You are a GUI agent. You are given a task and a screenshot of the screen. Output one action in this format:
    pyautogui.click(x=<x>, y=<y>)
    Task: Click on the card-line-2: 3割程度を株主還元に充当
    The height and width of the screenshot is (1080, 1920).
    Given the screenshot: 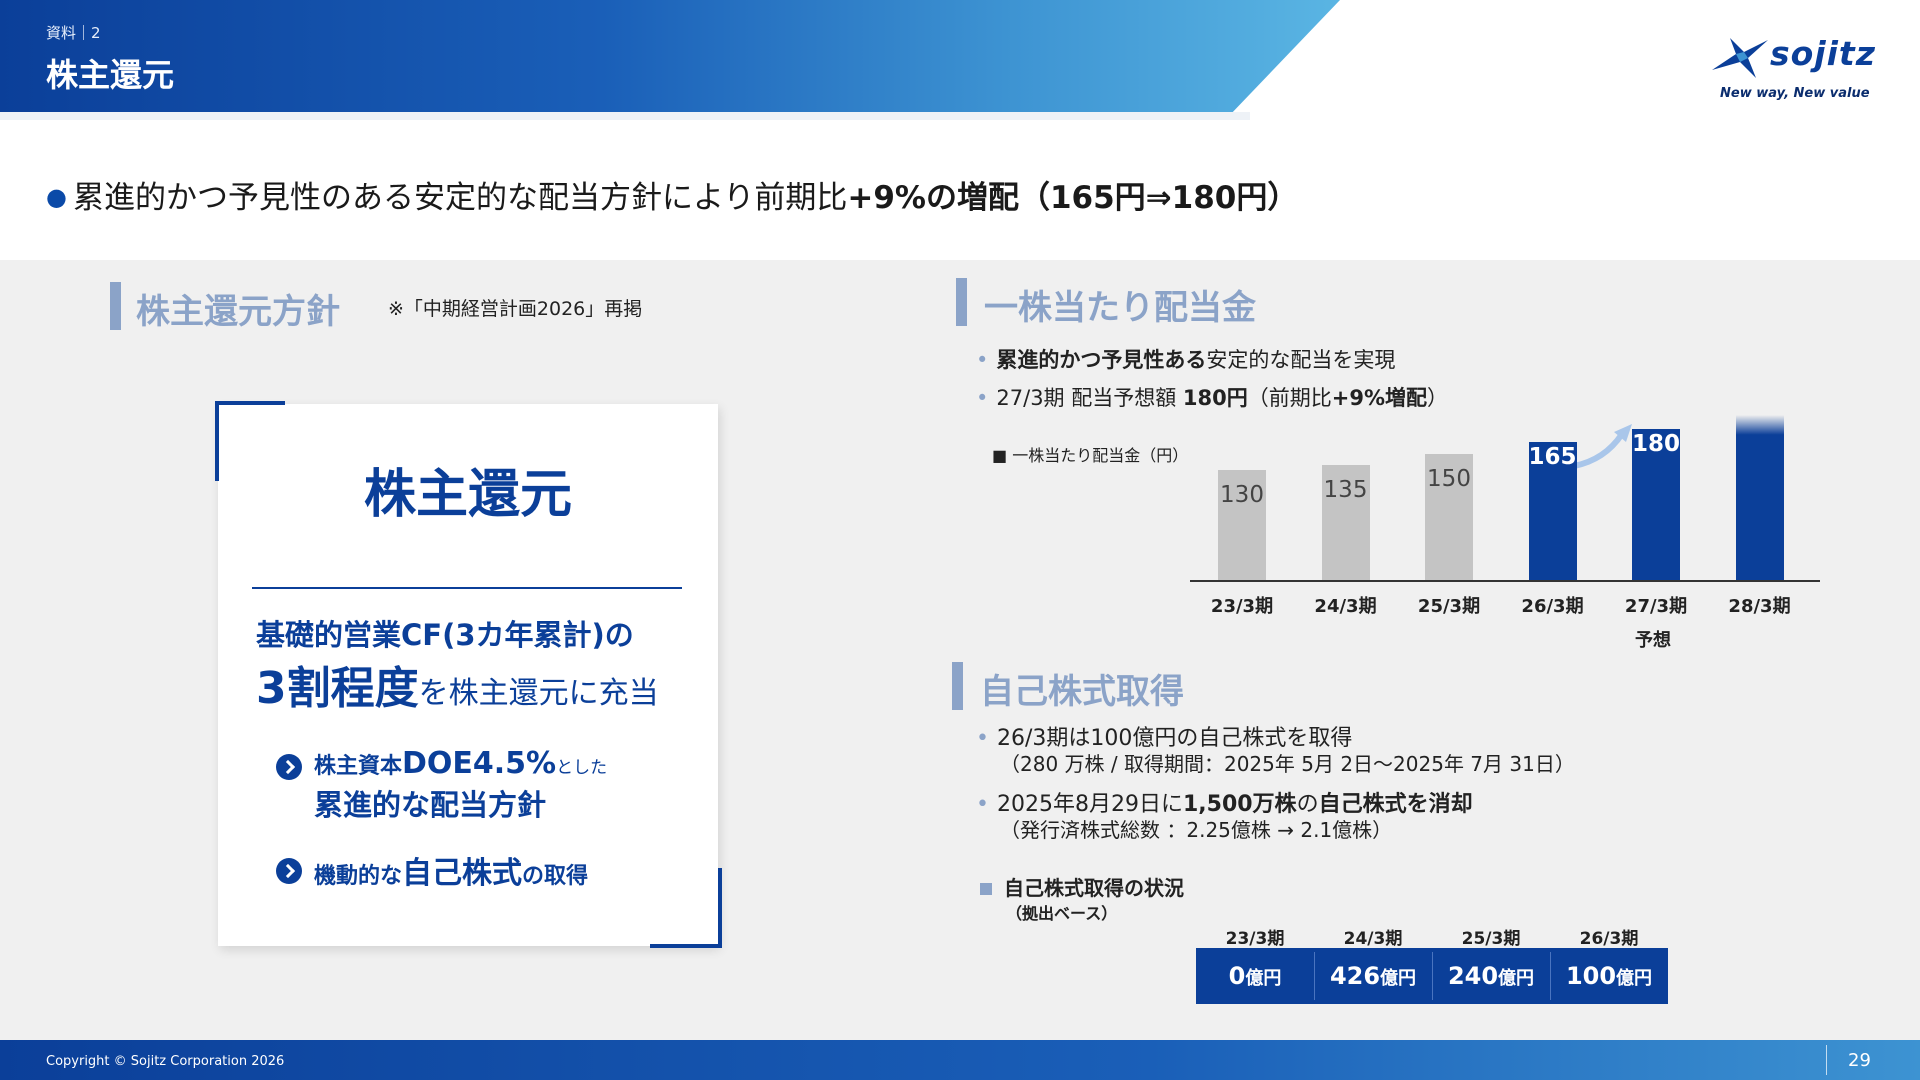 What is the action you would take?
    pyautogui.click(x=457, y=684)
    